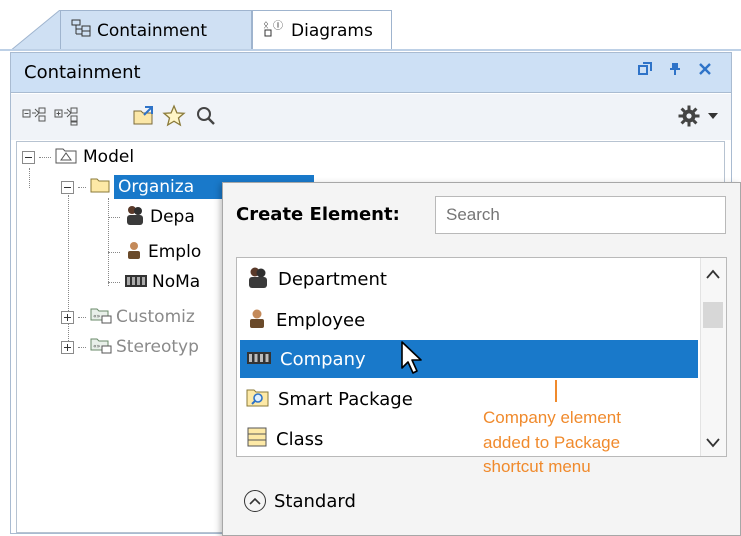  What do you see at coordinates (144, 116) in the screenshot?
I see `open-package-icon` at bounding box center [144, 116].